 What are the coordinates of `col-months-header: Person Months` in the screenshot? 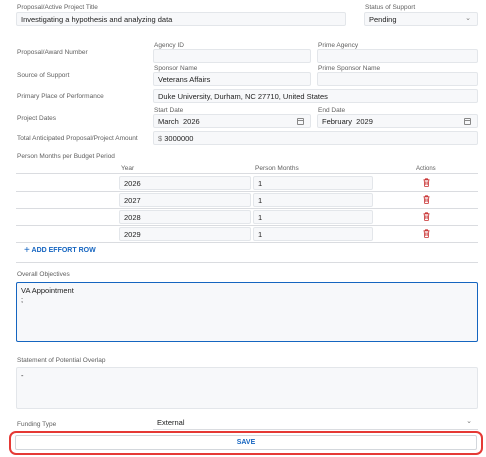 It's located at (277, 168).